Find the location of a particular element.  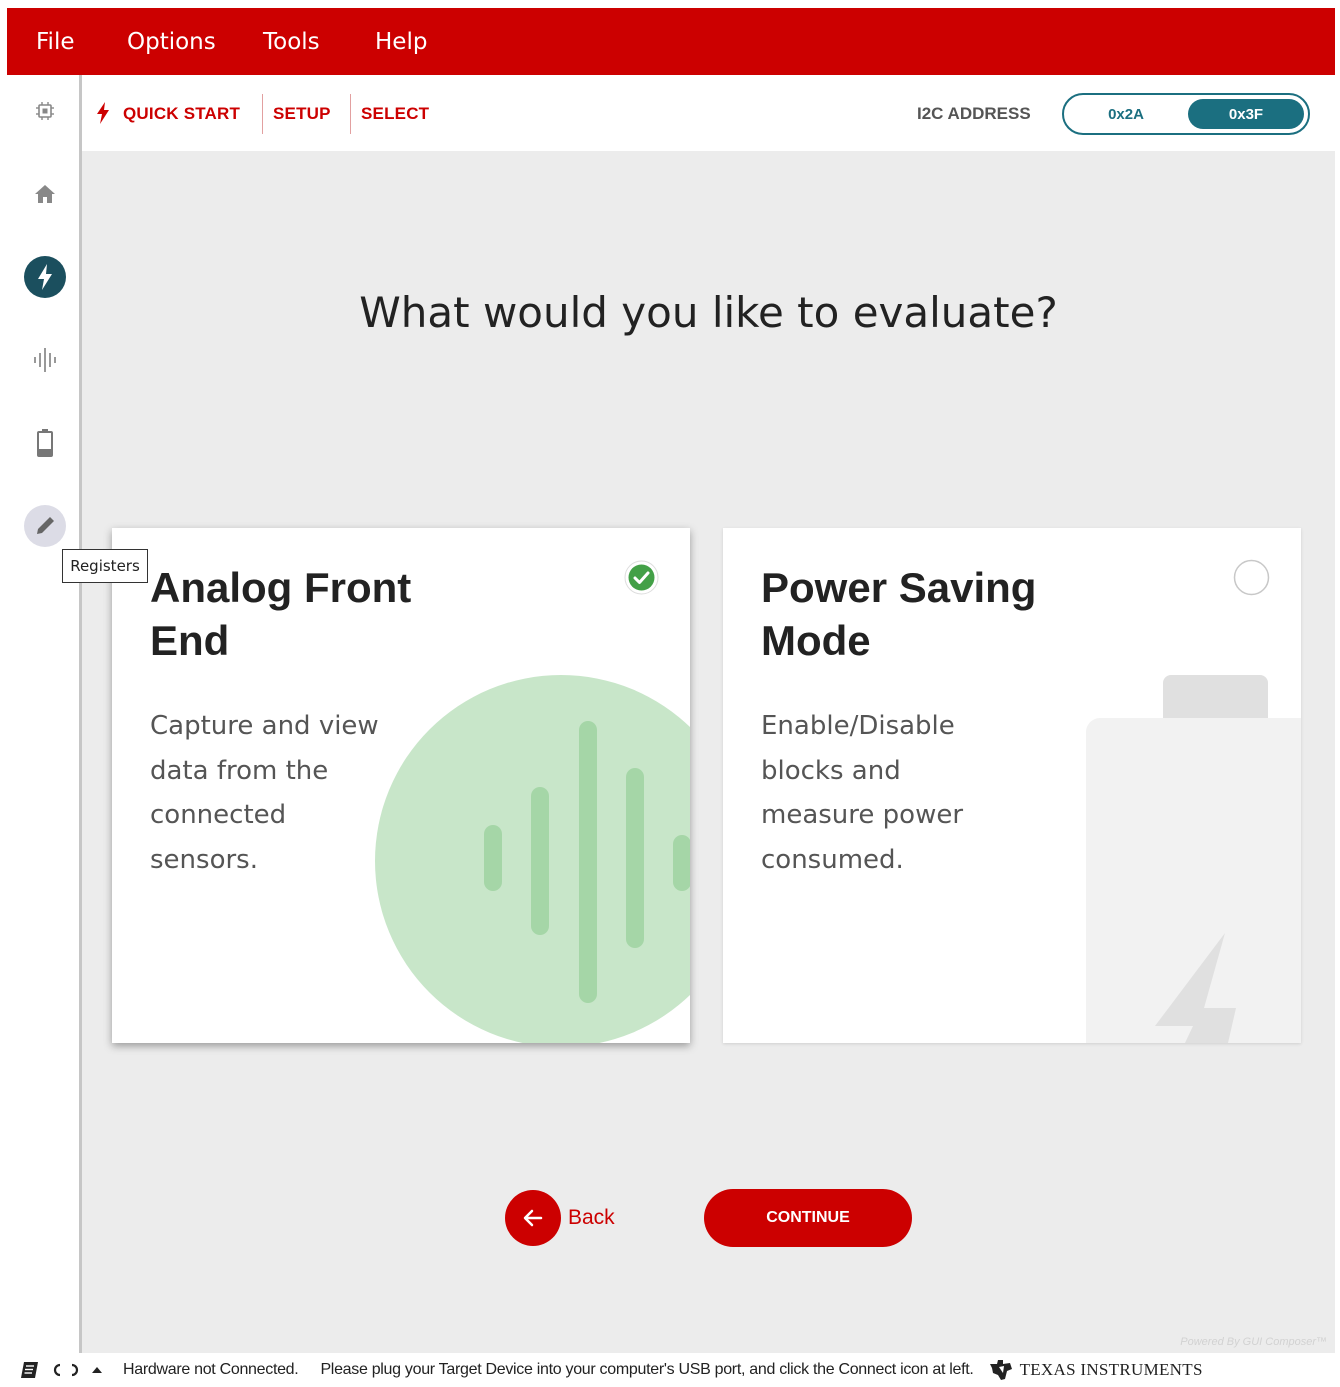

battery-icon is located at coordinates (45, 443).